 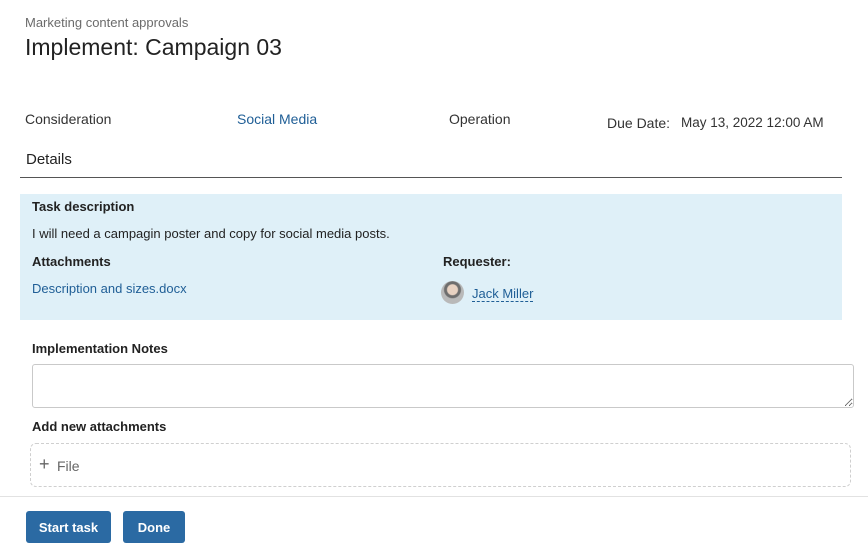 What do you see at coordinates (109, 288) in the screenshot?
I see `attachment-file-link: Description and sizes.docx` at bounding box center [109, 288].